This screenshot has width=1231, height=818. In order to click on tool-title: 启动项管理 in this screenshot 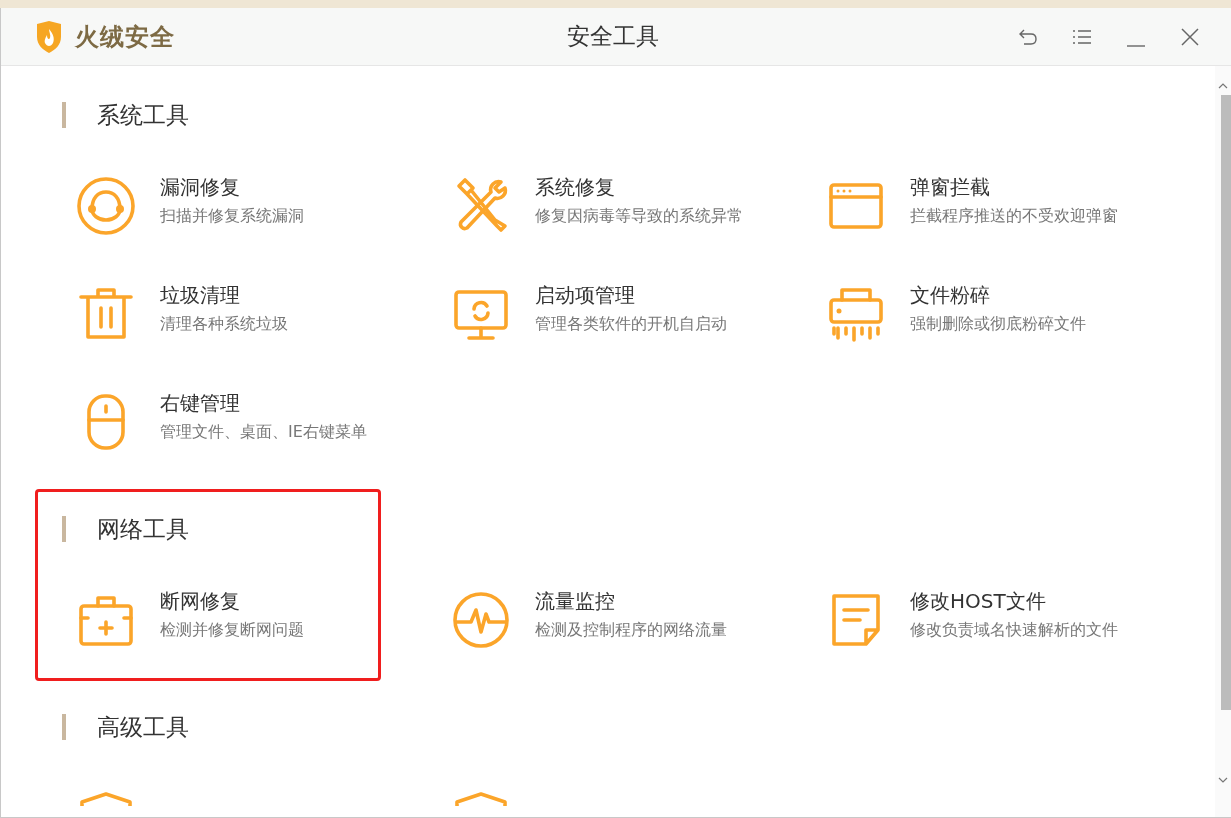, I will do `click(585, 295)`.